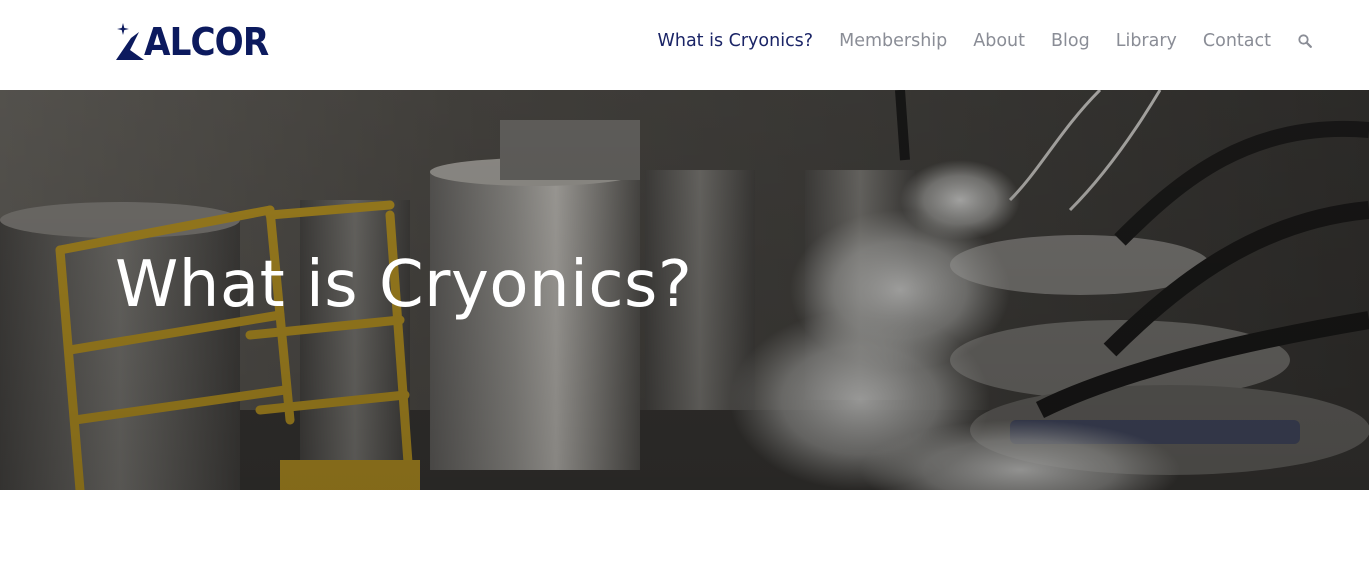  Describe the element at coordinates (1146, 41) in the screenshot. I see `nav-item-library: Library` at that location.